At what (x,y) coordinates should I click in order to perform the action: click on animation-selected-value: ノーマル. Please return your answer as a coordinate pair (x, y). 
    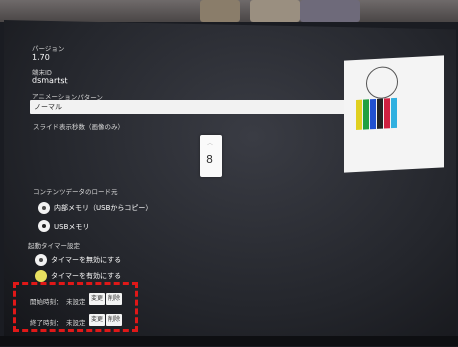
    Looking at the image, I should click on (48, 107).